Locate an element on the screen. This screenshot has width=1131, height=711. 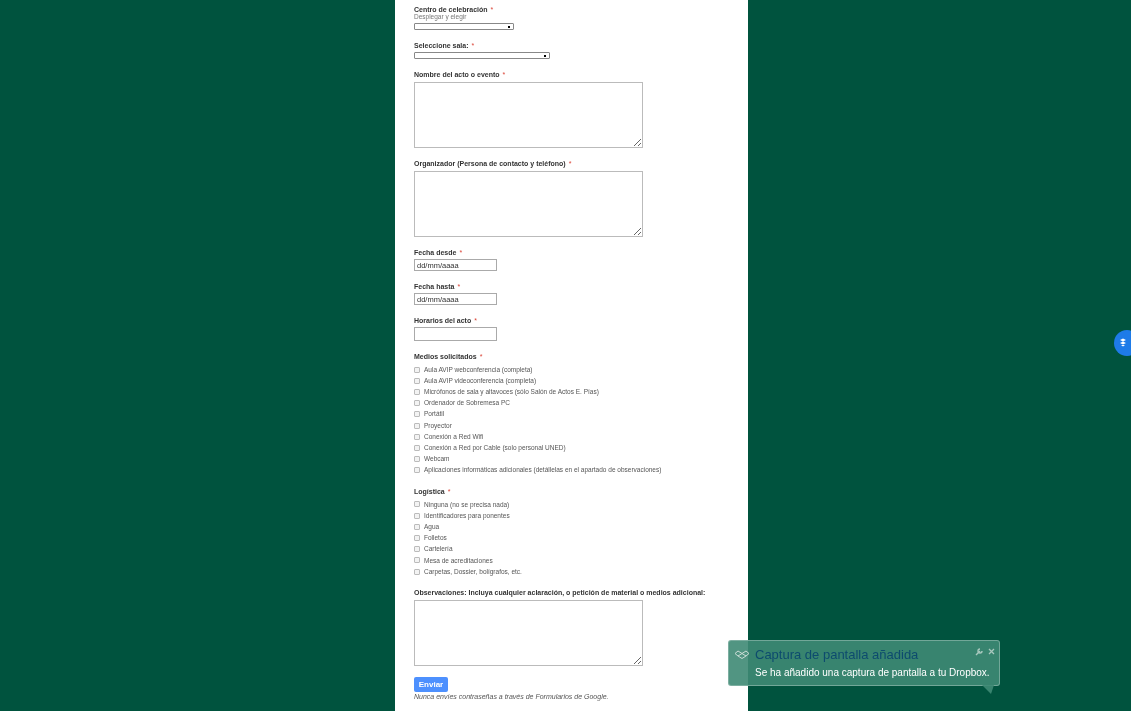
notification-message: Se ha añadido una captura de pantalla a tu Dropbox. is located at coordinates (872, 672).